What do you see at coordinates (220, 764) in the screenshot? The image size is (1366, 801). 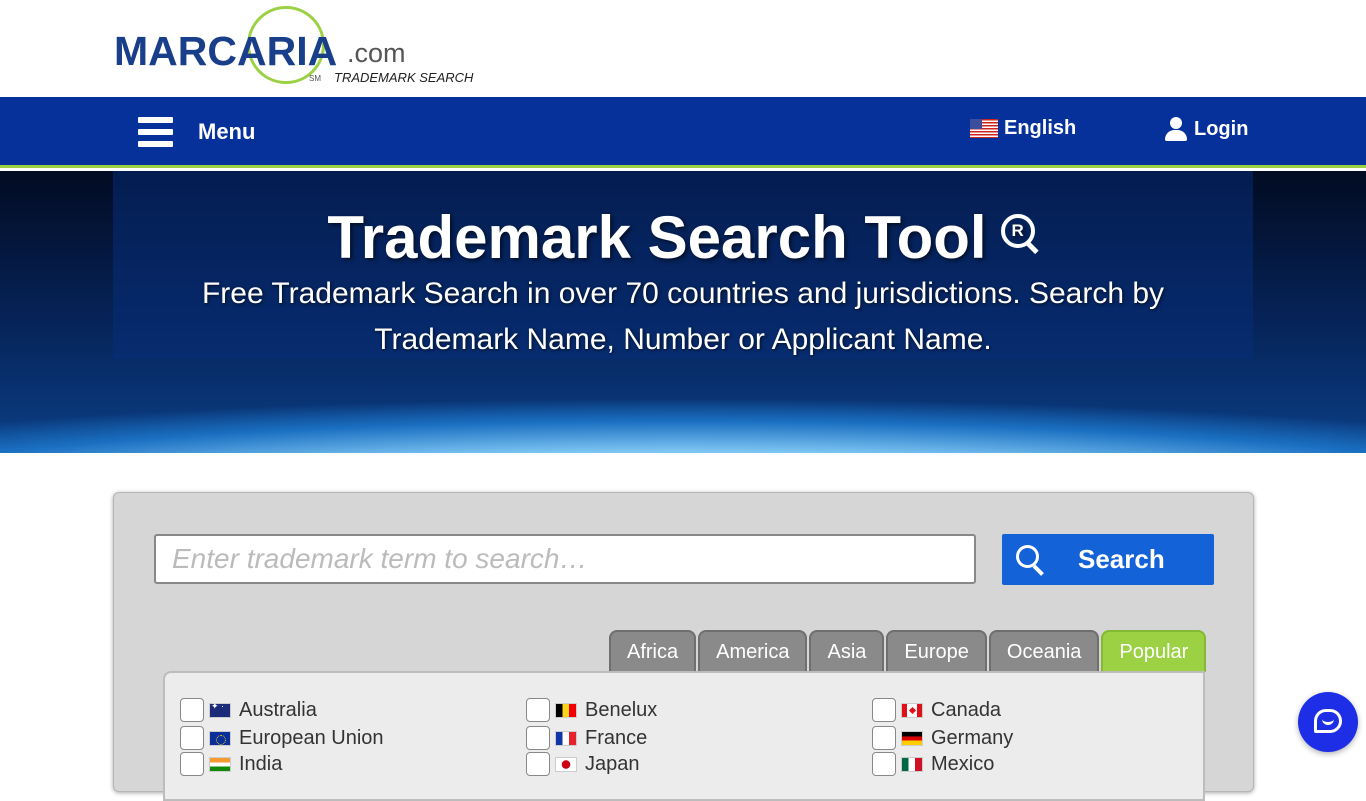 I see `in-flag-icon` at bounding box center [220, 764].